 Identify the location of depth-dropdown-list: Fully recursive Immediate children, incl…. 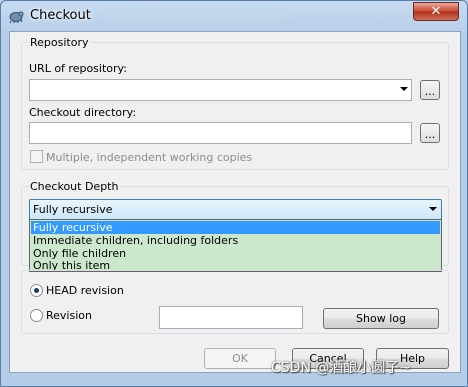
(235, 245).